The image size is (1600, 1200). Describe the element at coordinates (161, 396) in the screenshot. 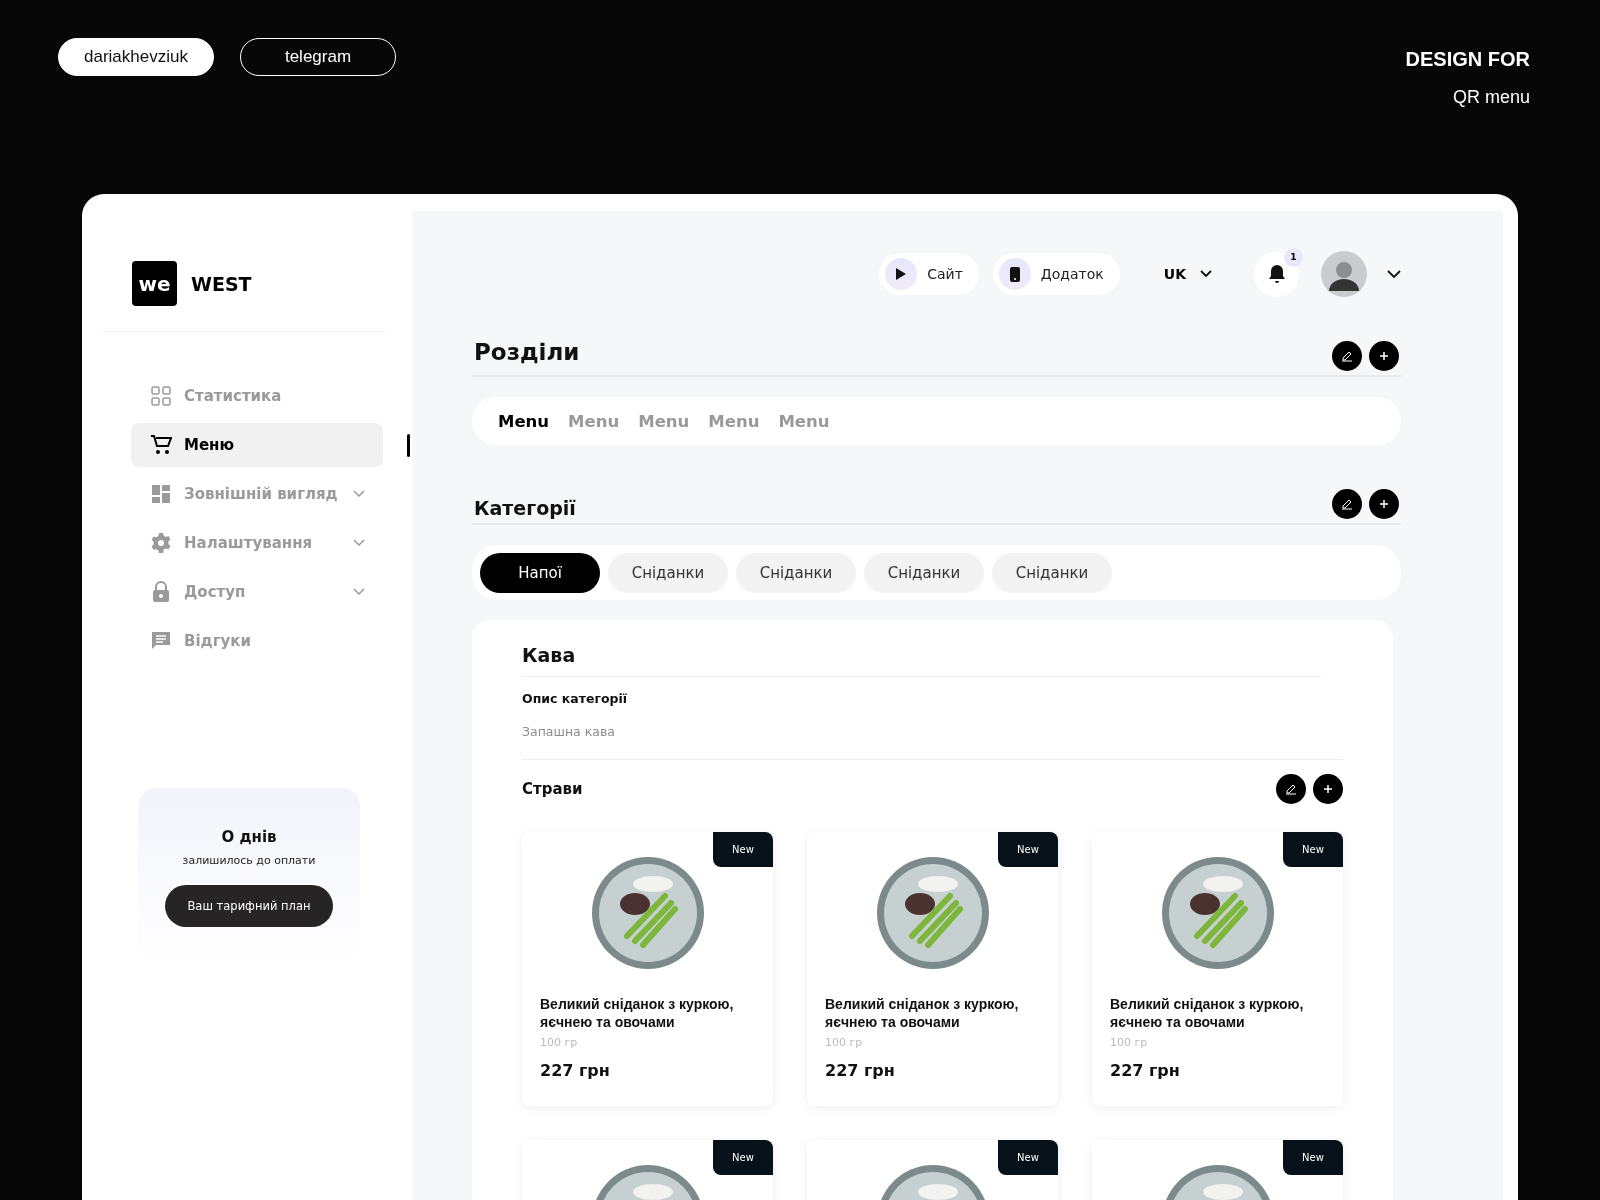

I see `grid-icon` at that location.